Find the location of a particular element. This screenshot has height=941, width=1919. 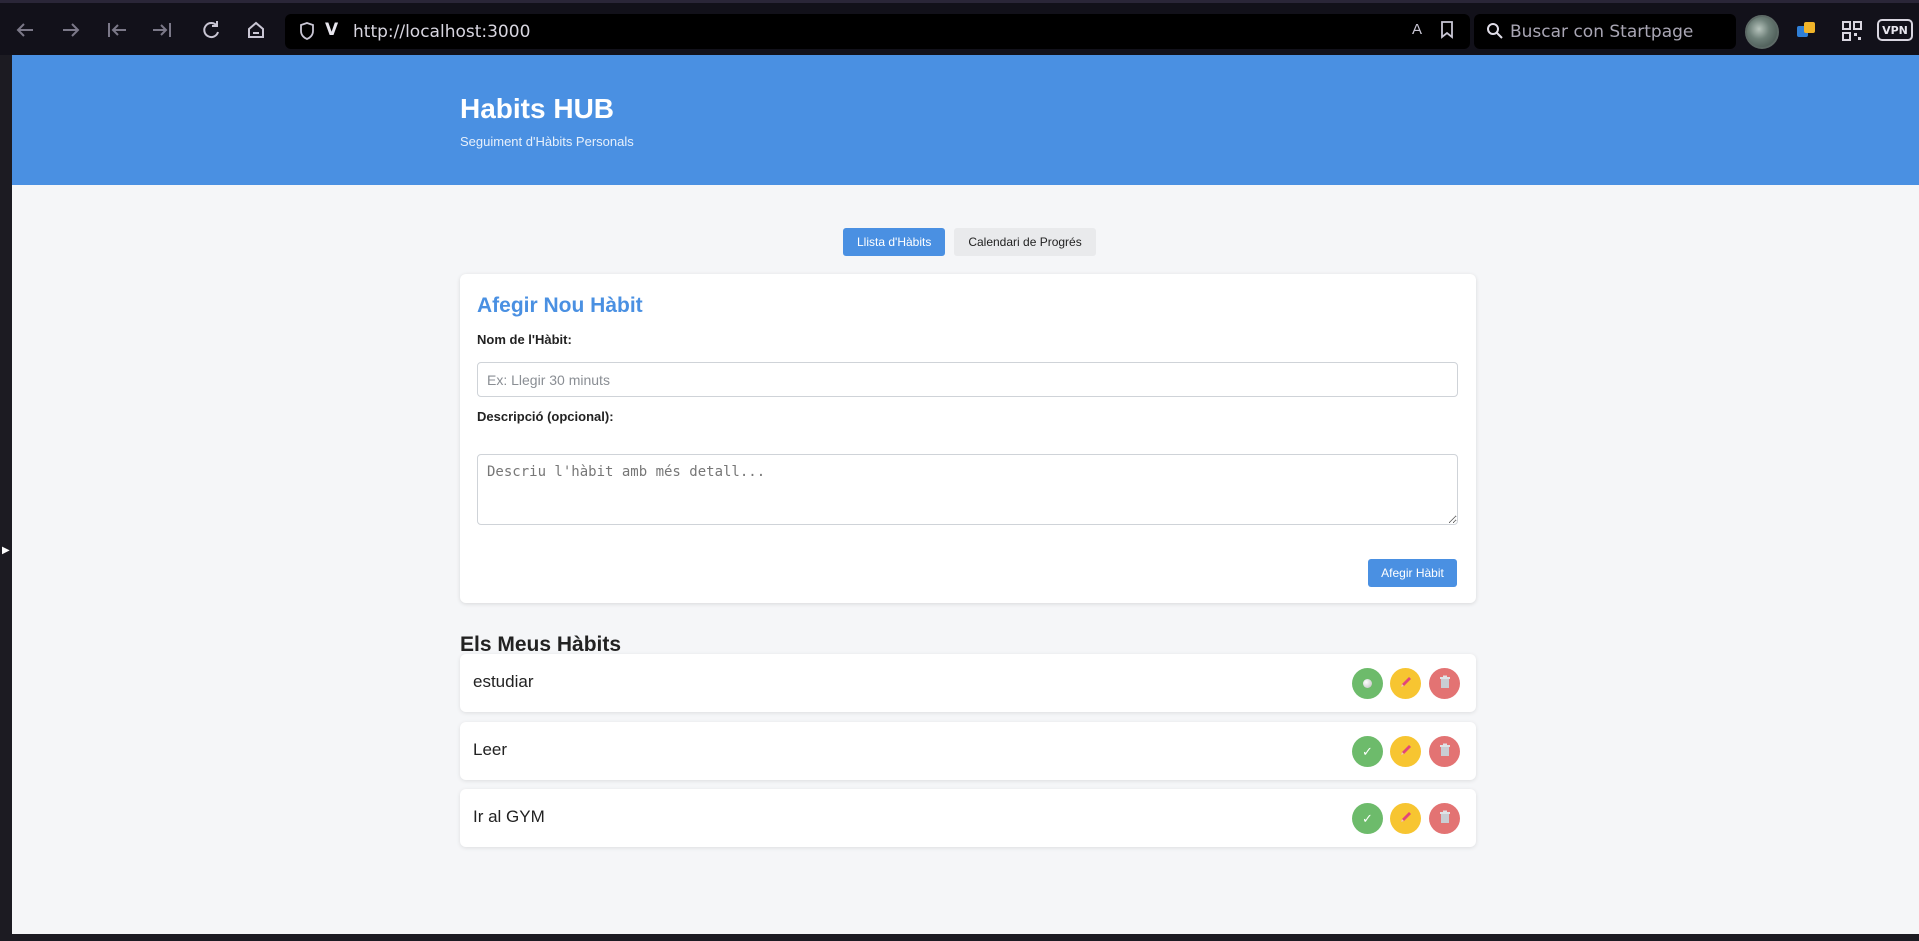

url-text: http://localhost:3000 is located at coordinates (441, 32).